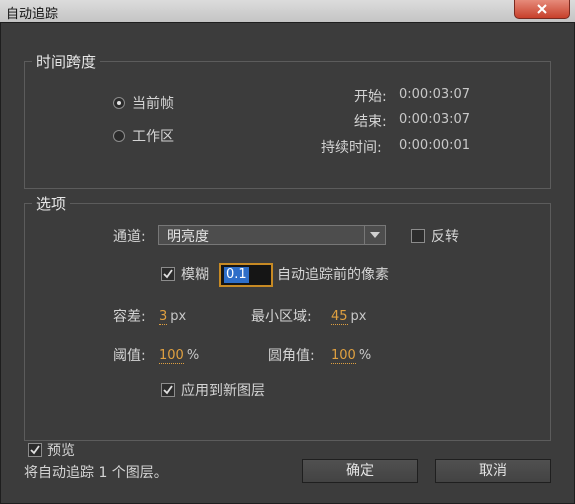 The width and height of the screenshot is (575, 504). I want to click on start-label: 开始:, so click(370, 97).